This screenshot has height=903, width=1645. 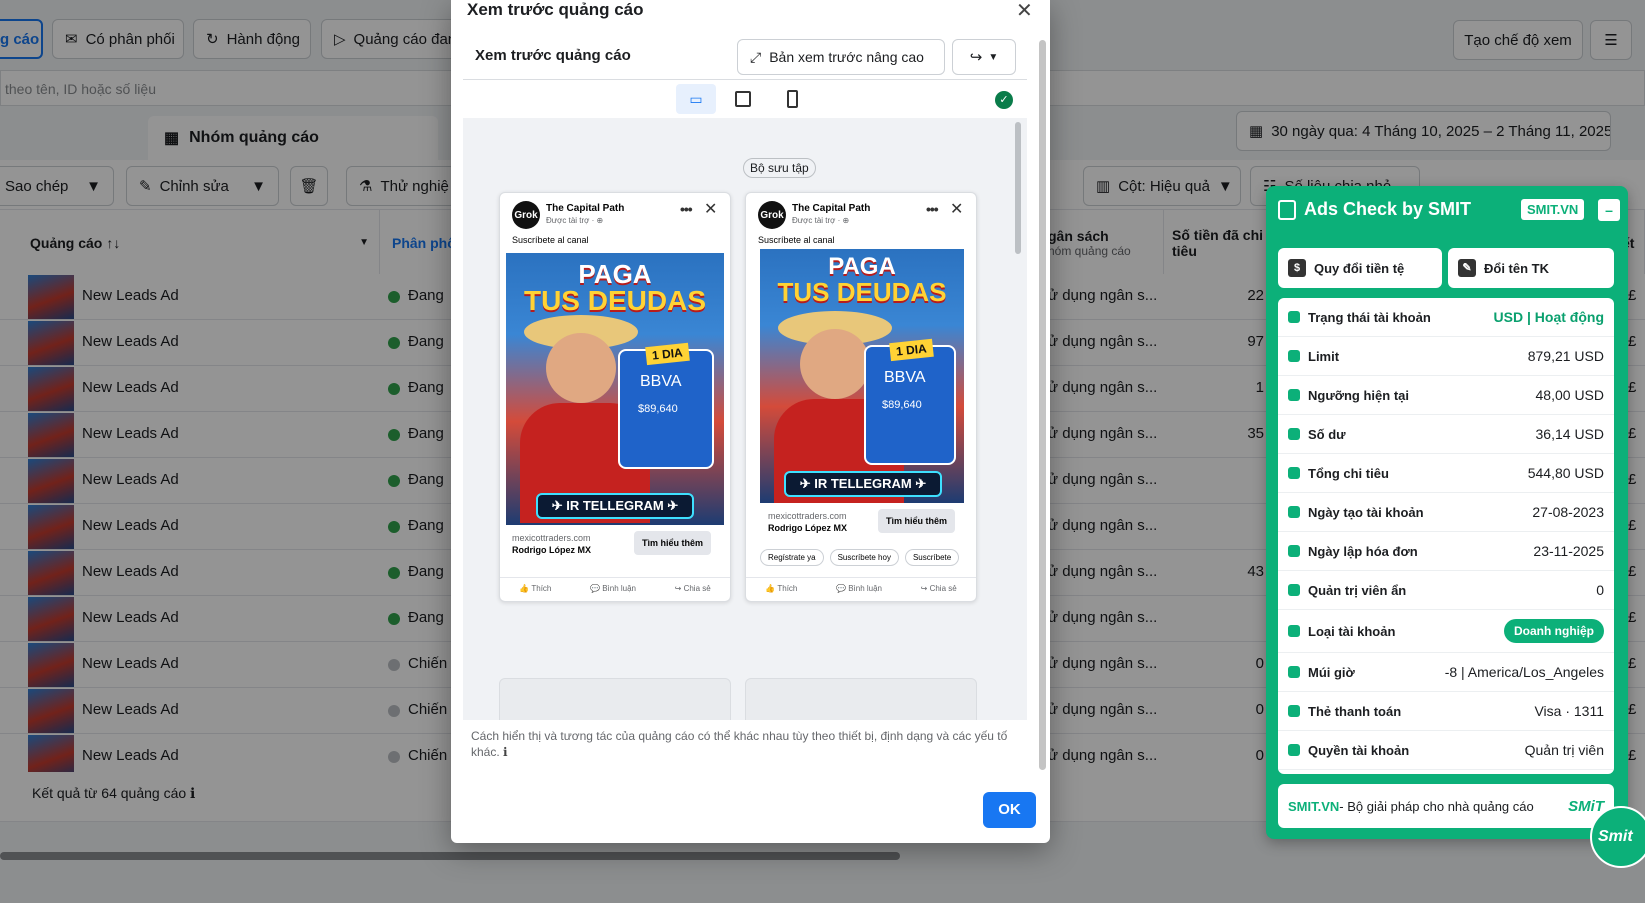 I want to click on collection-chips: Regístrate ya Suscríbete hoy Suscríbete, so click(x=860, y=557).